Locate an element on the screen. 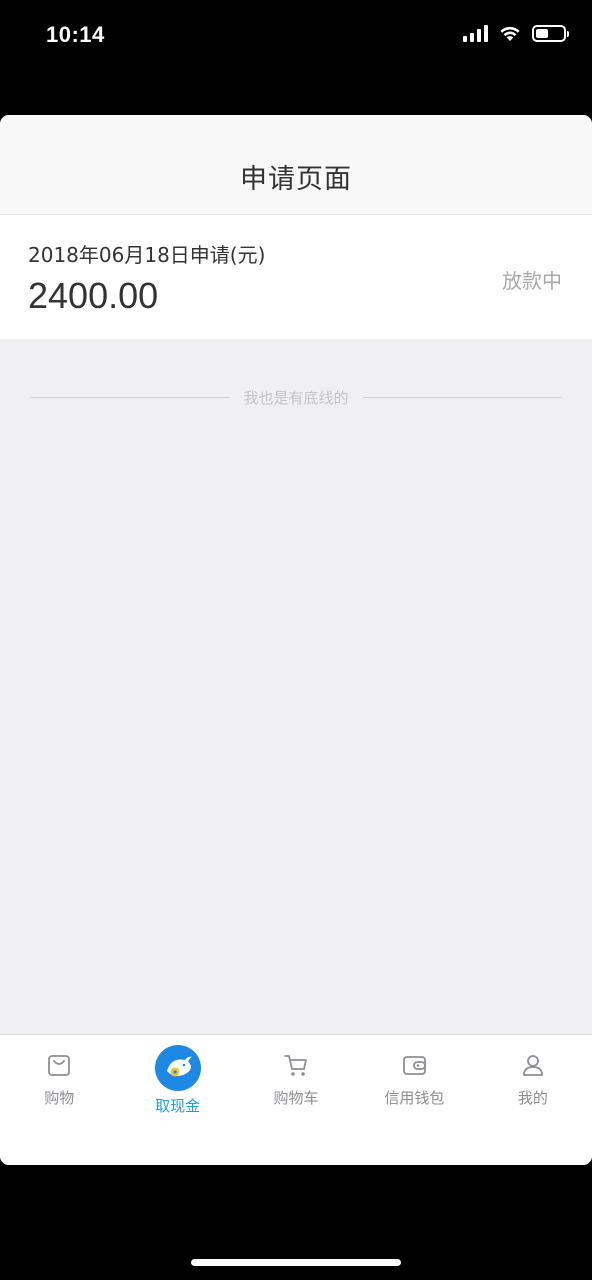 Image resolution: width=592 pixels, height=1280 pixels. status-time: 10:14 is located at coordinates (75, 34).